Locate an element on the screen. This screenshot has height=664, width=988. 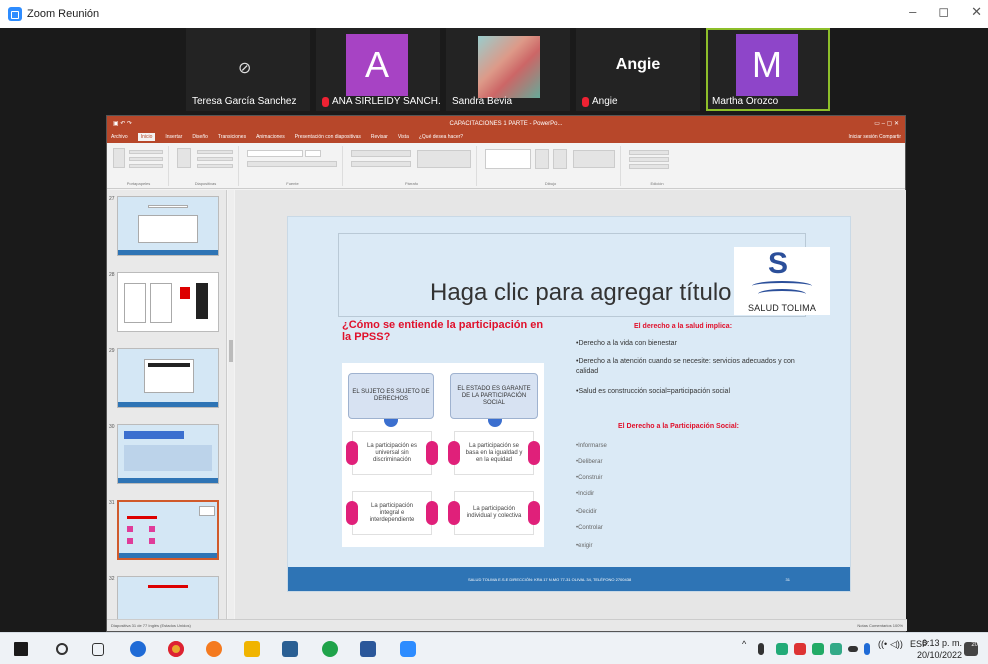
close-button: ✕ is located at coordinates (976, 12).